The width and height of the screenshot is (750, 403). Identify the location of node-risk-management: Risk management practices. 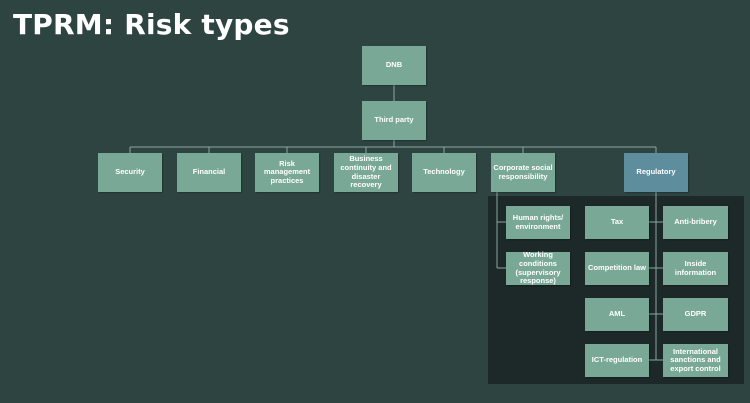
(287, 172).